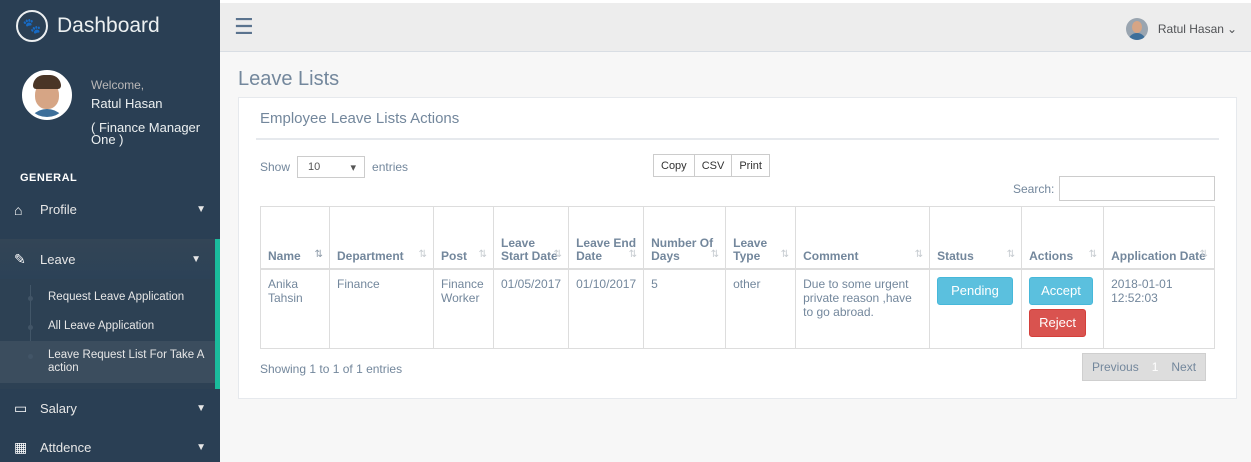  What do you see at coordinates (314, 167) in the screenshot?
I see `entries-value: 10` at bounding box center [314, 167].